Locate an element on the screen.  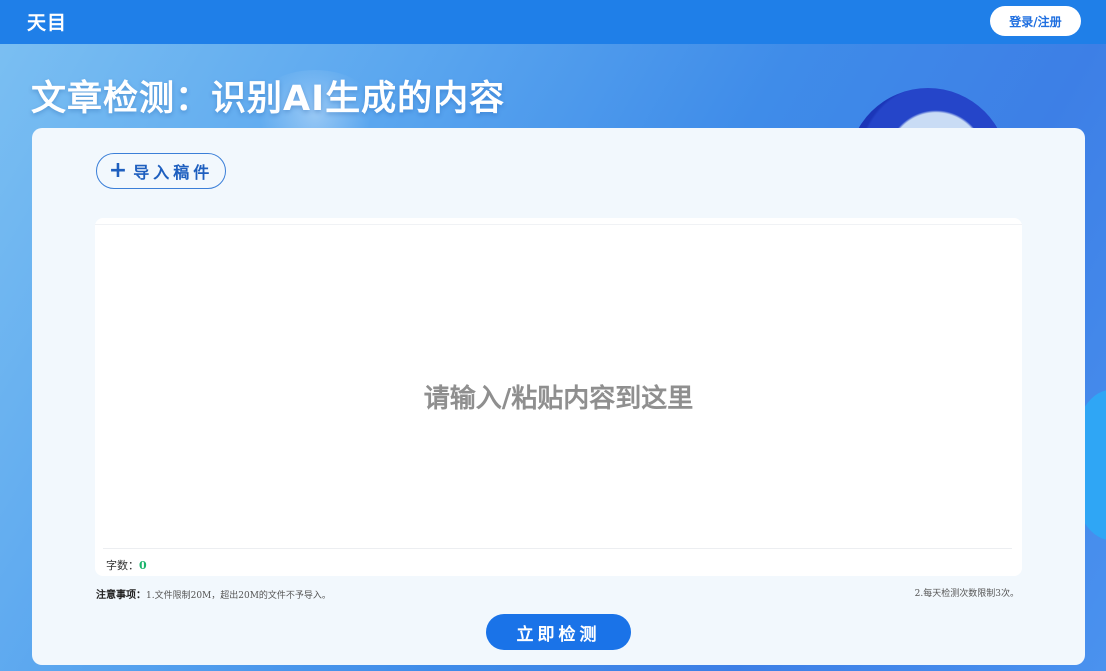
word-count-label: 字数： is located at coordinates (122, 565).